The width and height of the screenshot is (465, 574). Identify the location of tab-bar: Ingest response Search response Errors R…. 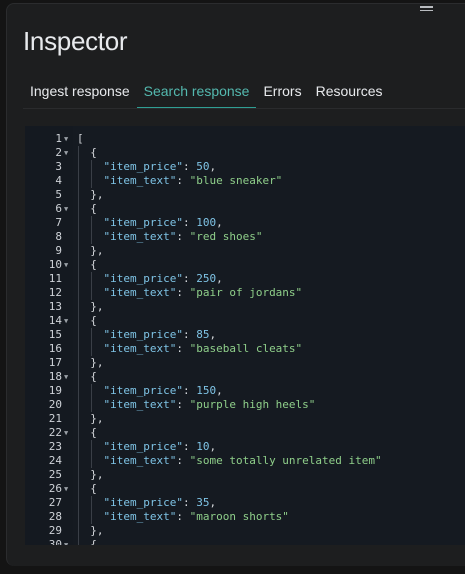
(244, 92).